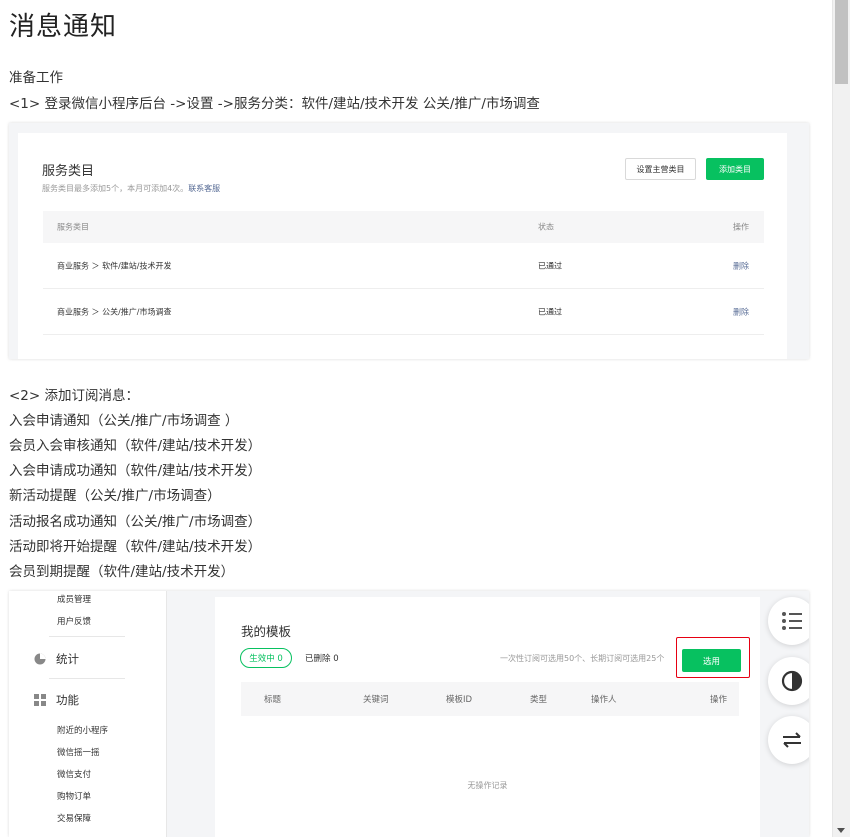 The image size is (850, 837). Describe the element at coordinates (713, 657) in the screenshot. I see `highlight-box` at that location.